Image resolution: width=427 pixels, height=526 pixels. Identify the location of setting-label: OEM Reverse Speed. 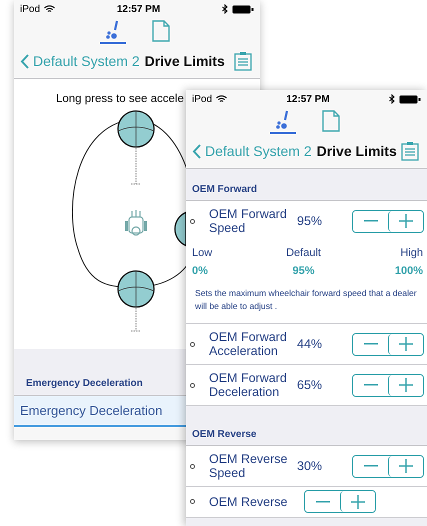
(248, 466).